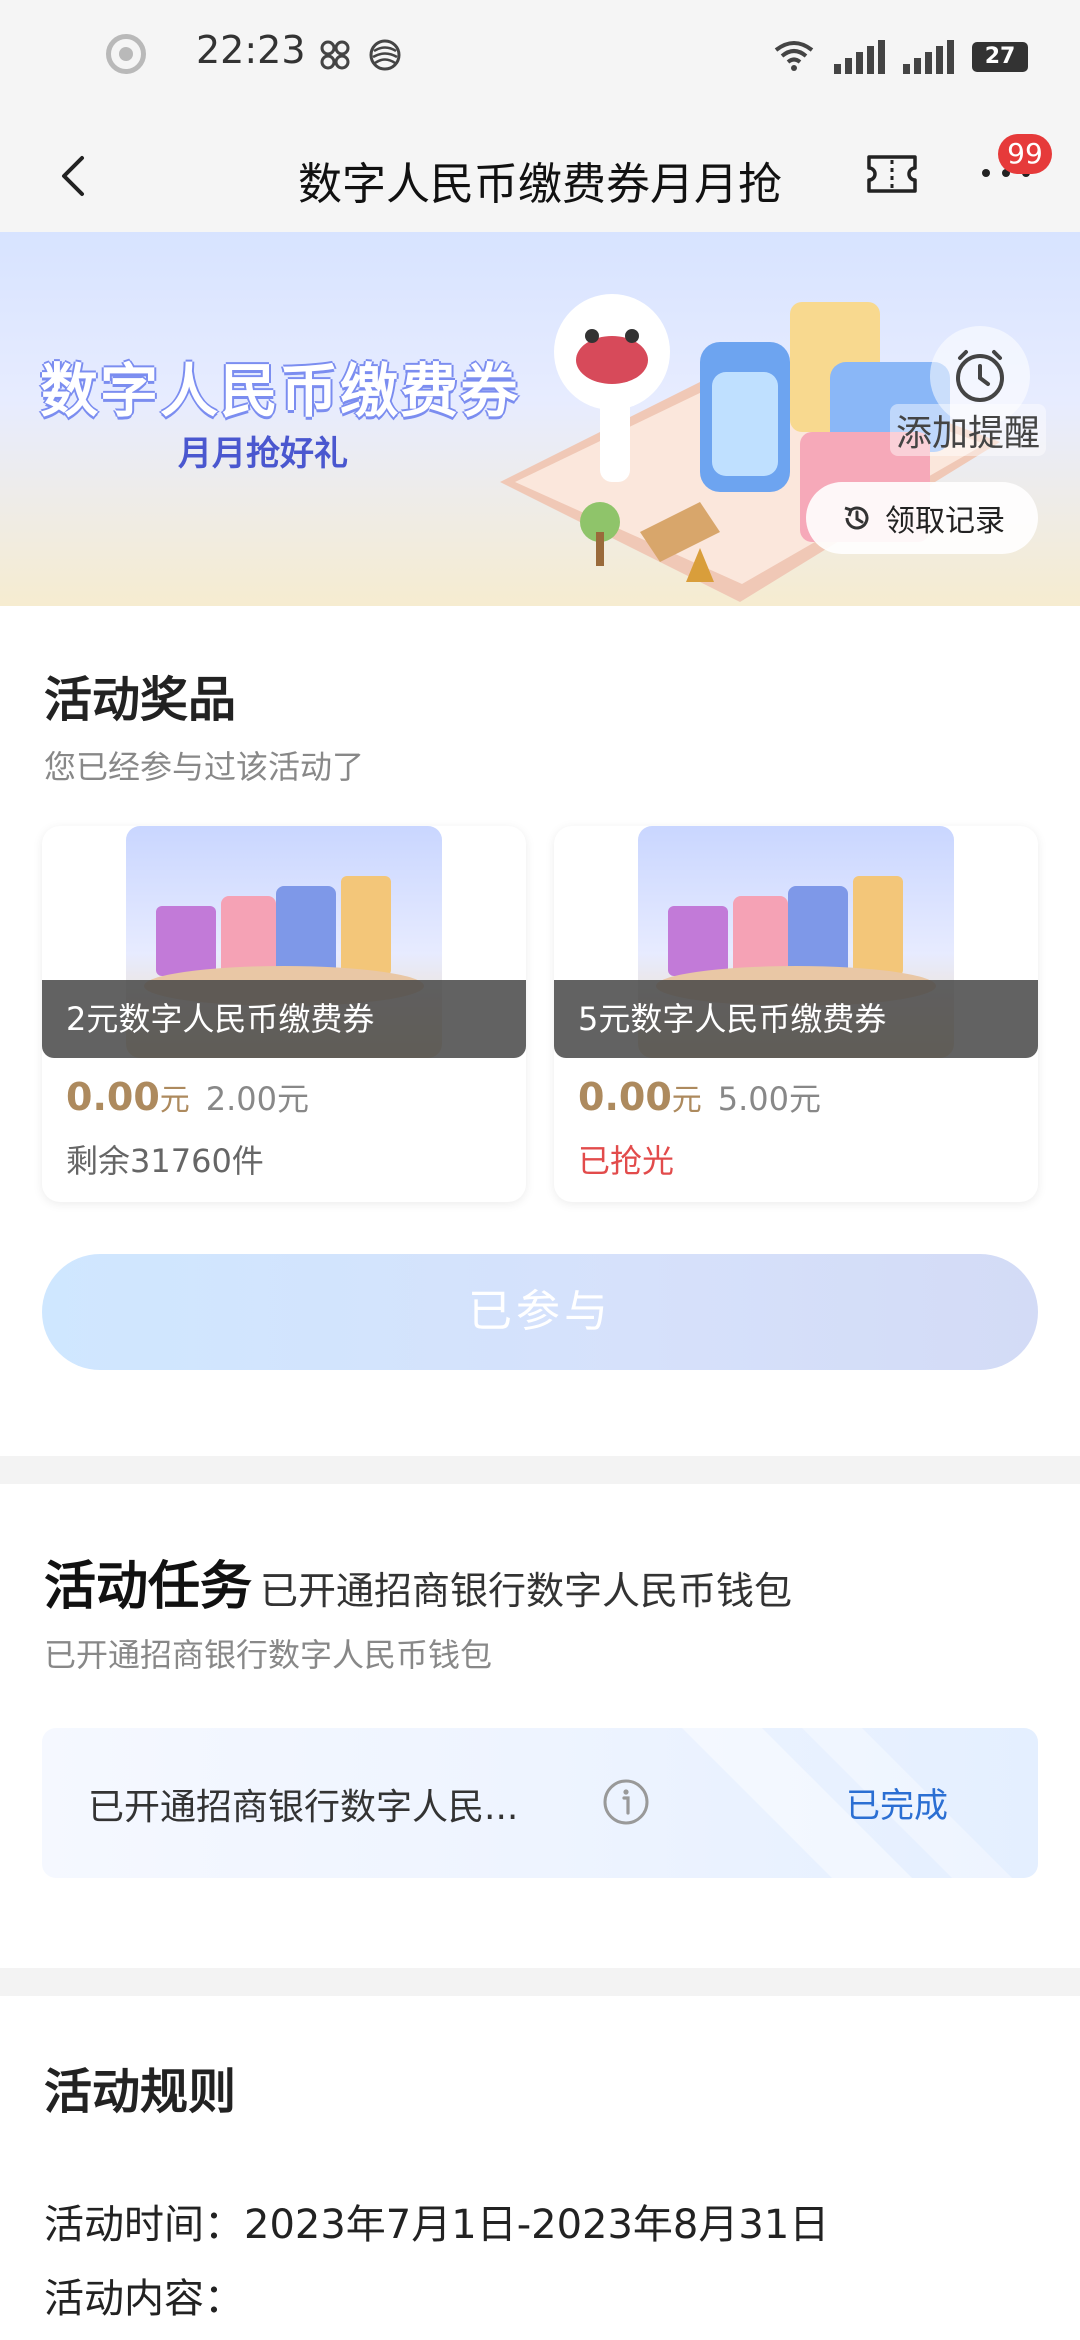 Image resolution: width=1080 pixels, height=2340 pixels. I want to click on task-status: 已完成, so click(897, 1802).